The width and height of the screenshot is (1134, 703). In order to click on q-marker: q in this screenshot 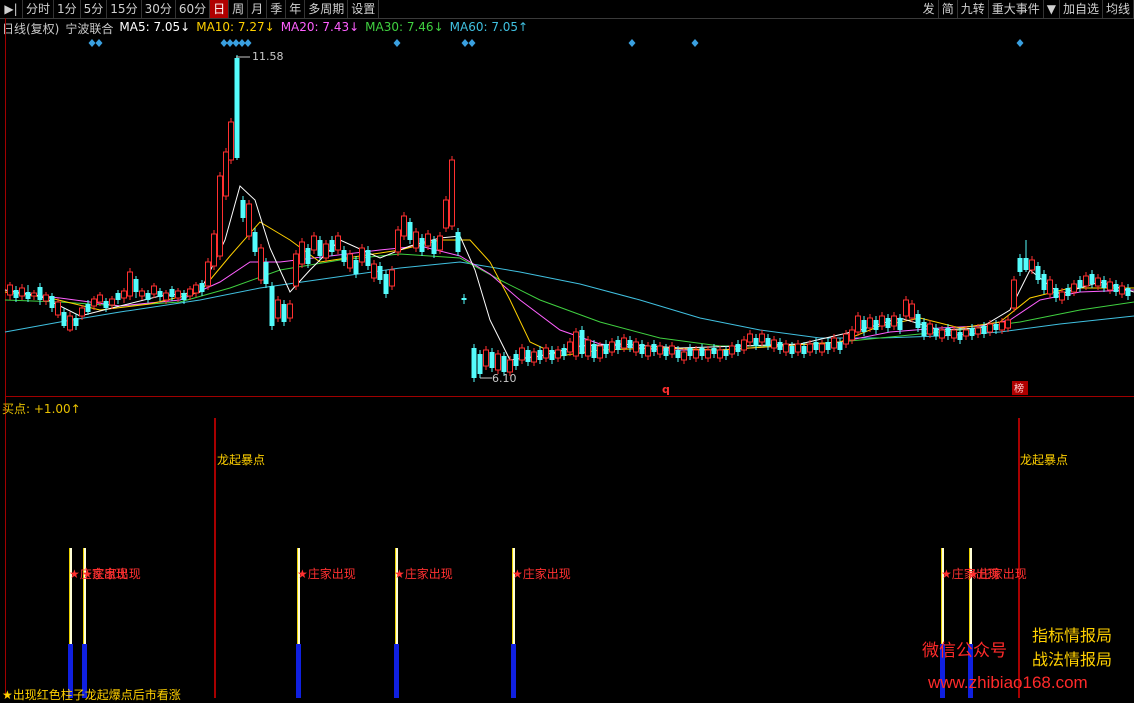, I will do `click(666, 389)`.